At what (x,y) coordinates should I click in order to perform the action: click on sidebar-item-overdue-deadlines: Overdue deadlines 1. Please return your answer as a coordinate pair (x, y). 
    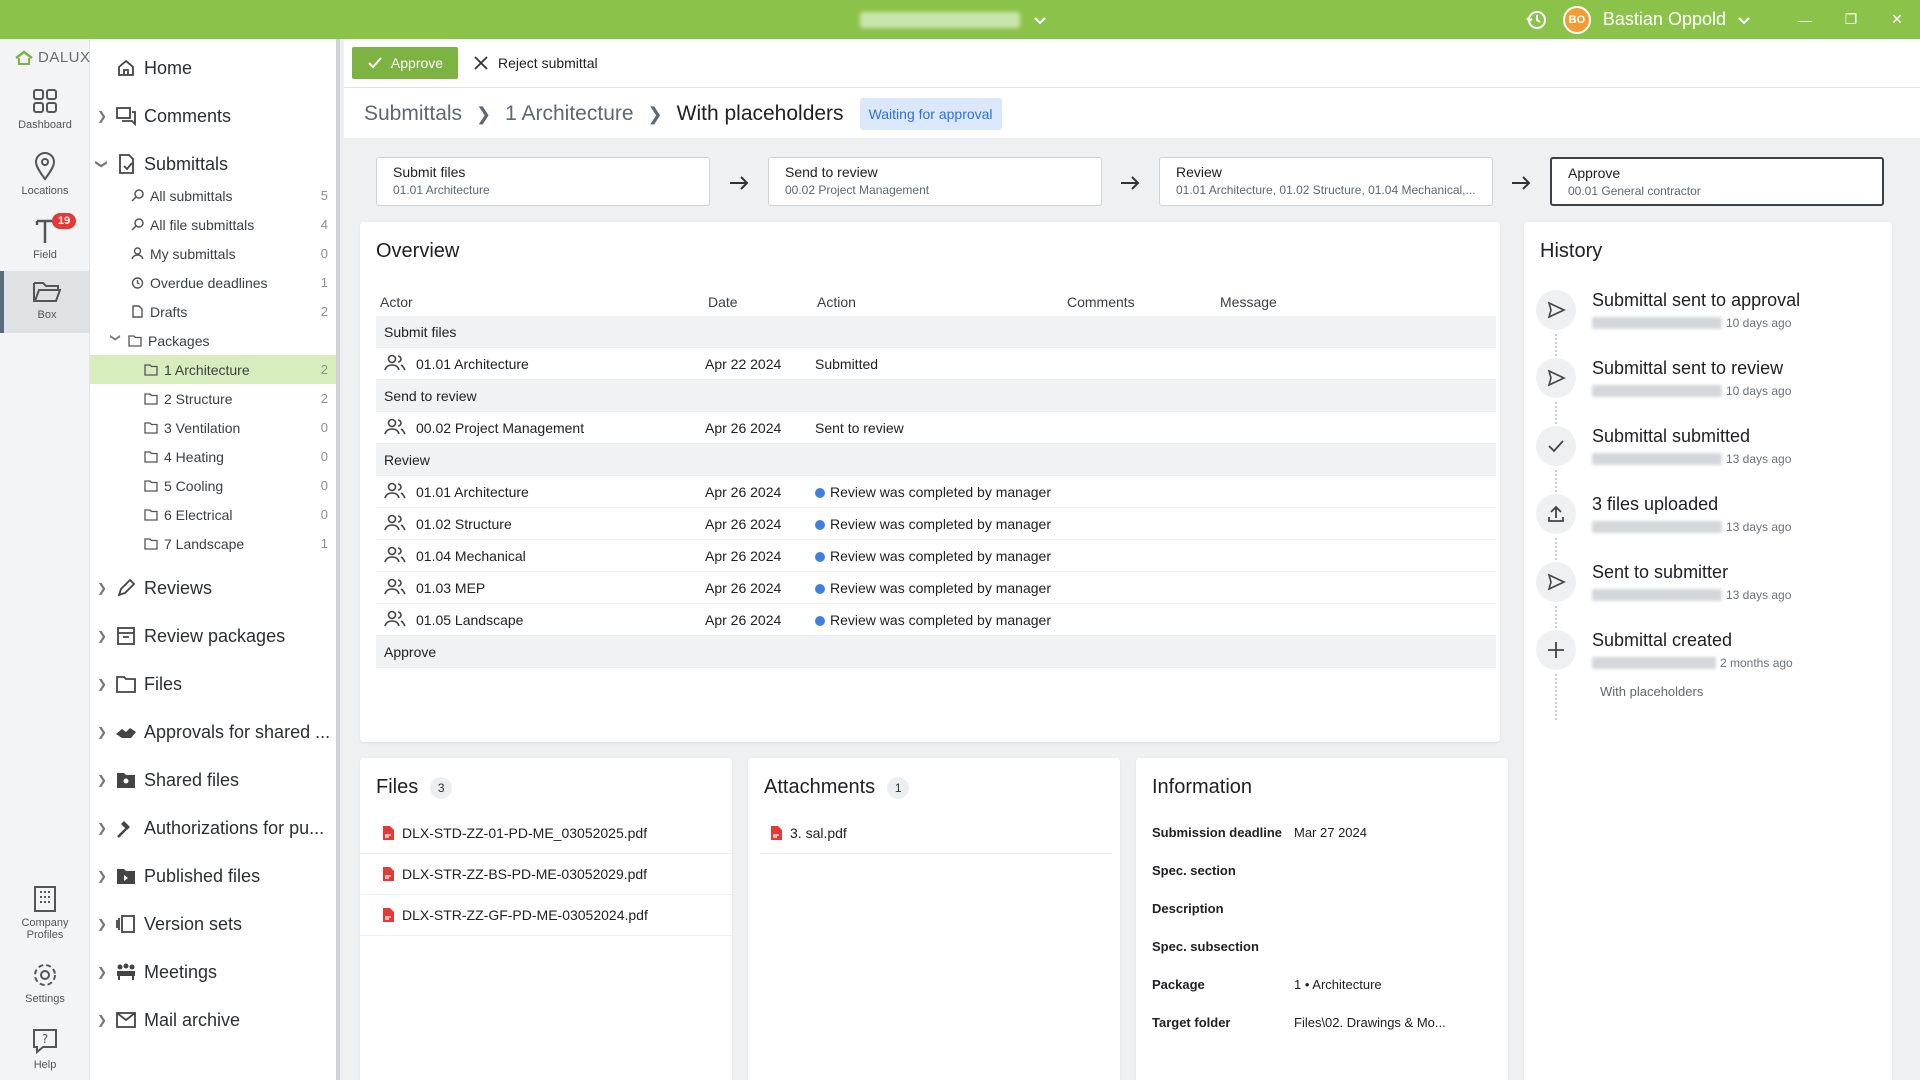
    Looking at the image, I should click on (213, 282).